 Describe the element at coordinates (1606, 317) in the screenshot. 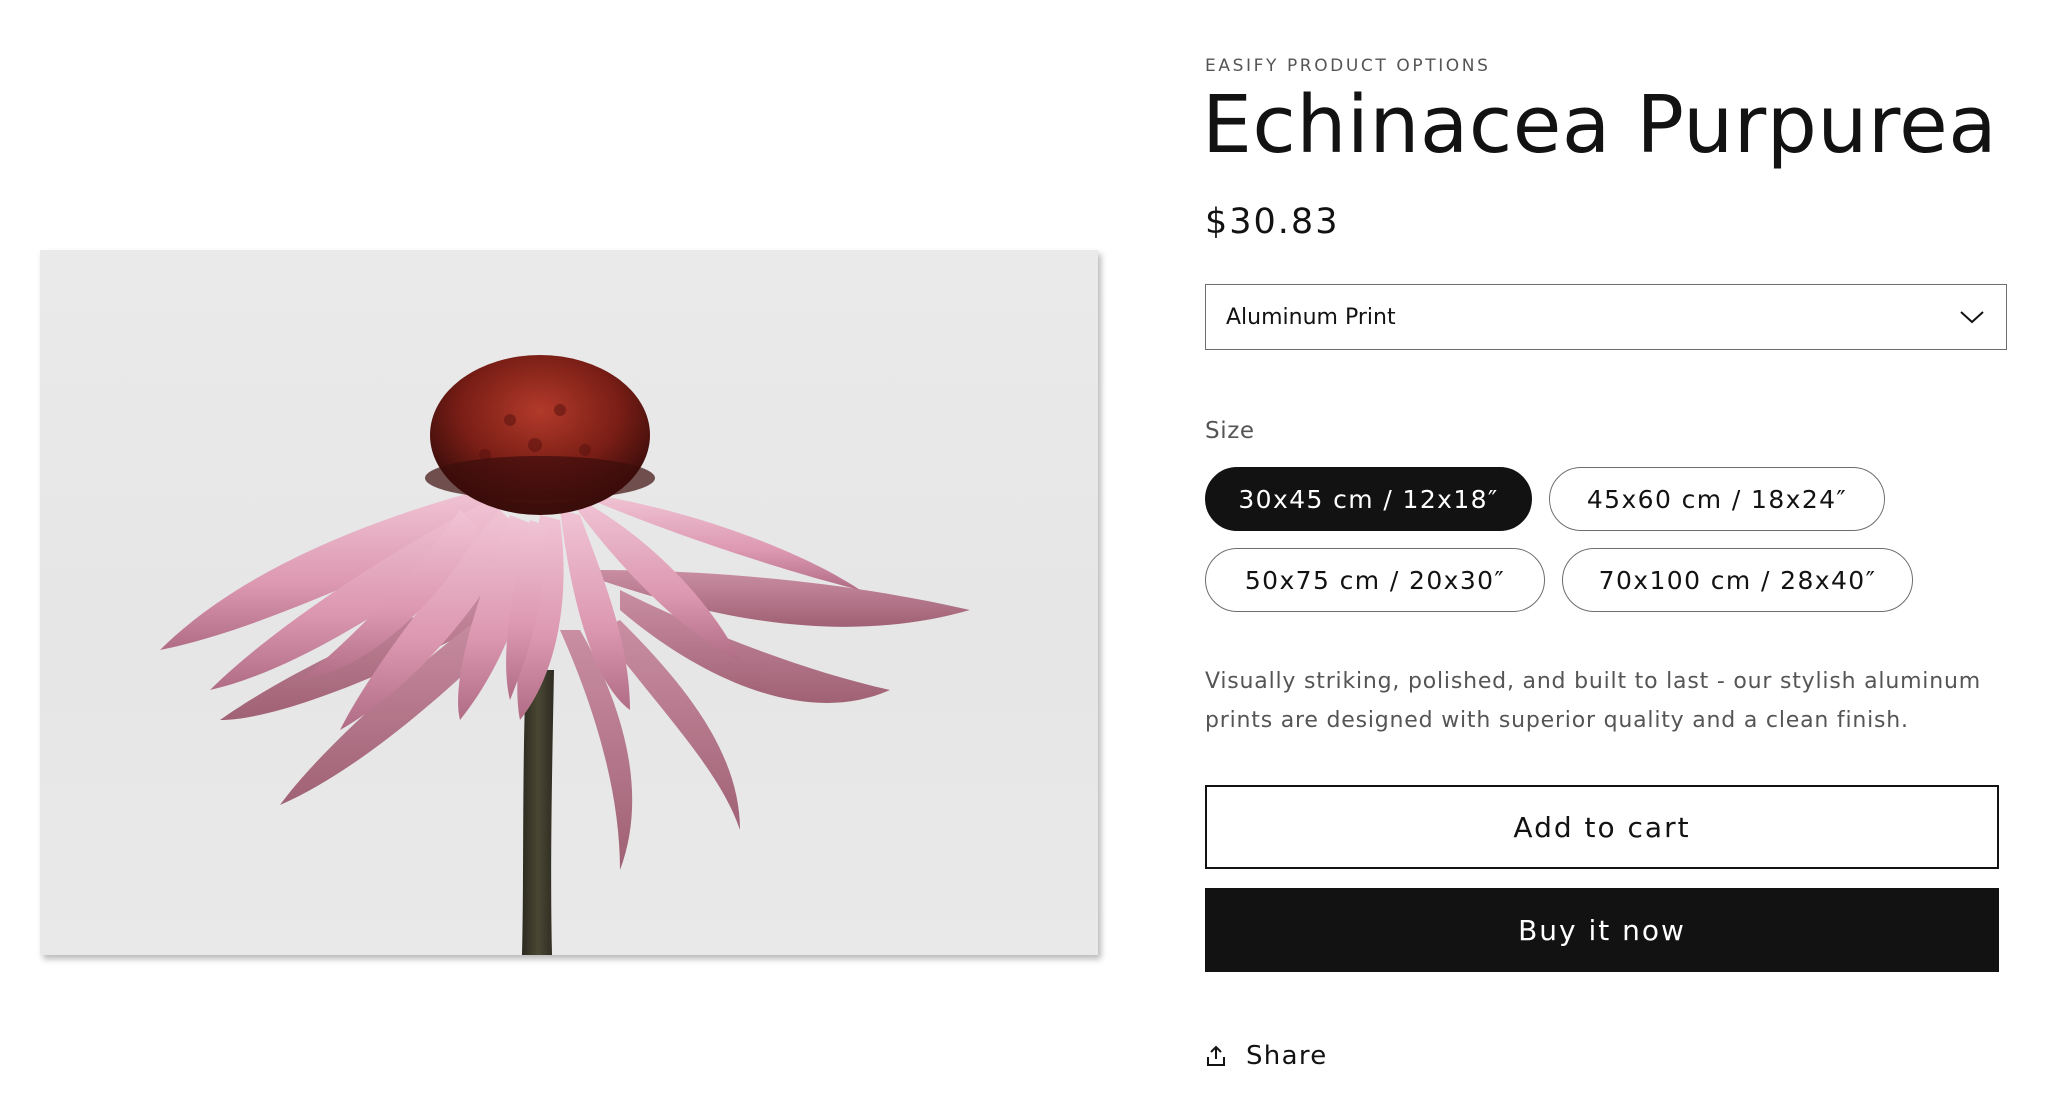

I see `material-select: Aluminum Print` at that location.